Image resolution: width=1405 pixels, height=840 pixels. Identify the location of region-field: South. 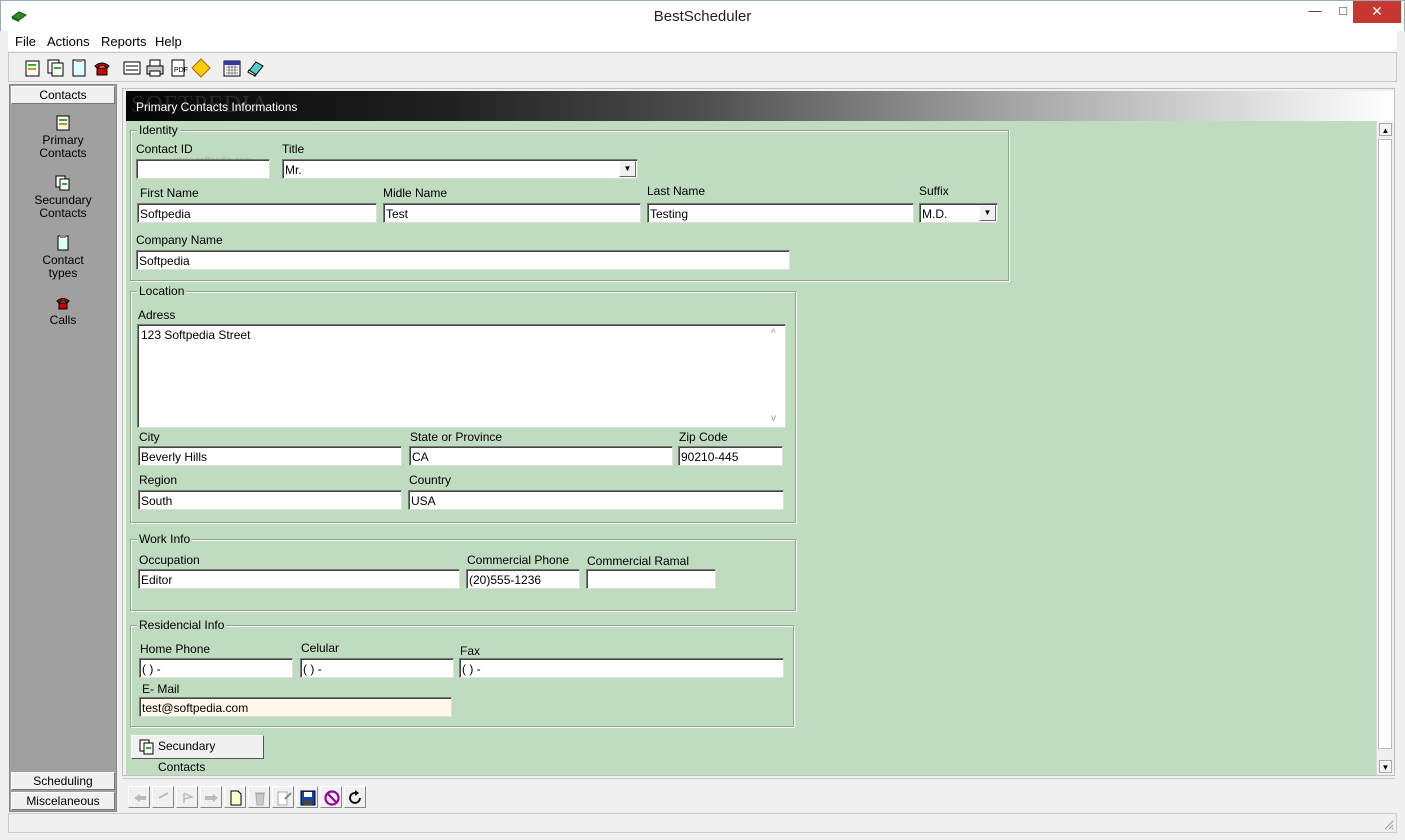
(270, 500).